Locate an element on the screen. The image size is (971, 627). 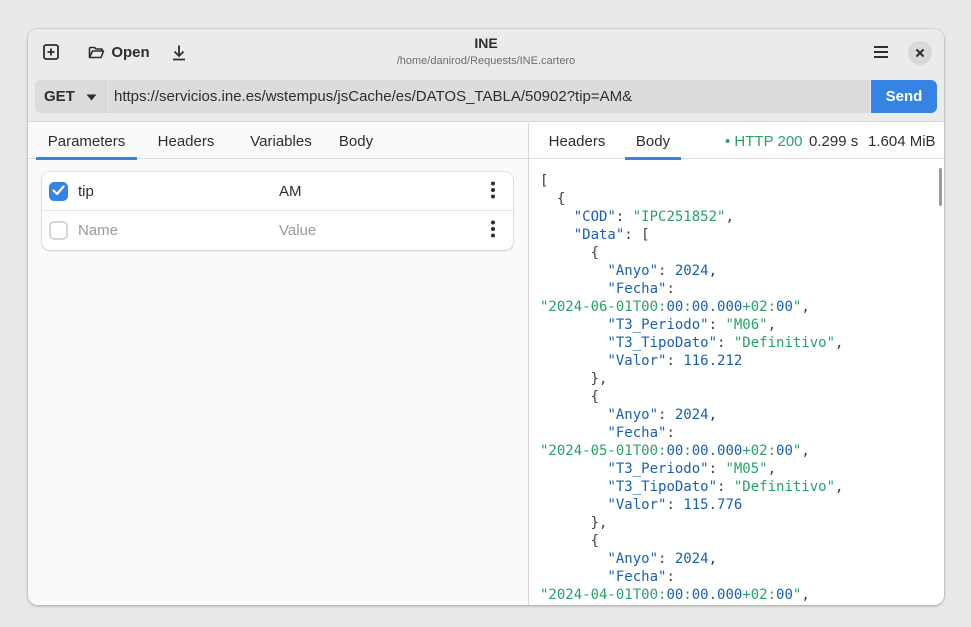
response-body-line: "2024-05-01T00:00:00.000+02:00", is located at coordinates (675, 451).